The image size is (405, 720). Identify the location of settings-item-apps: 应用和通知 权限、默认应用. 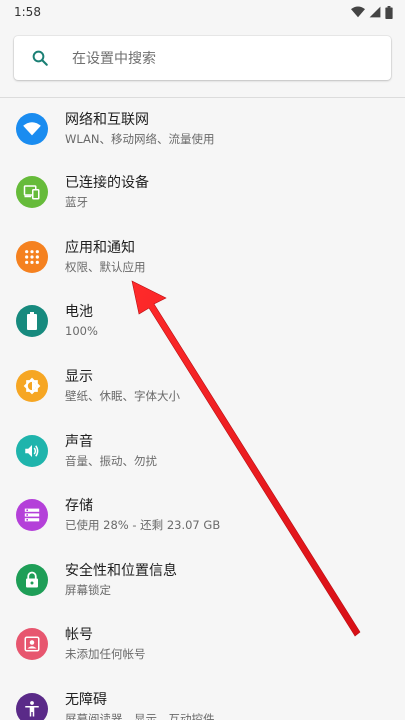
(202, 257).